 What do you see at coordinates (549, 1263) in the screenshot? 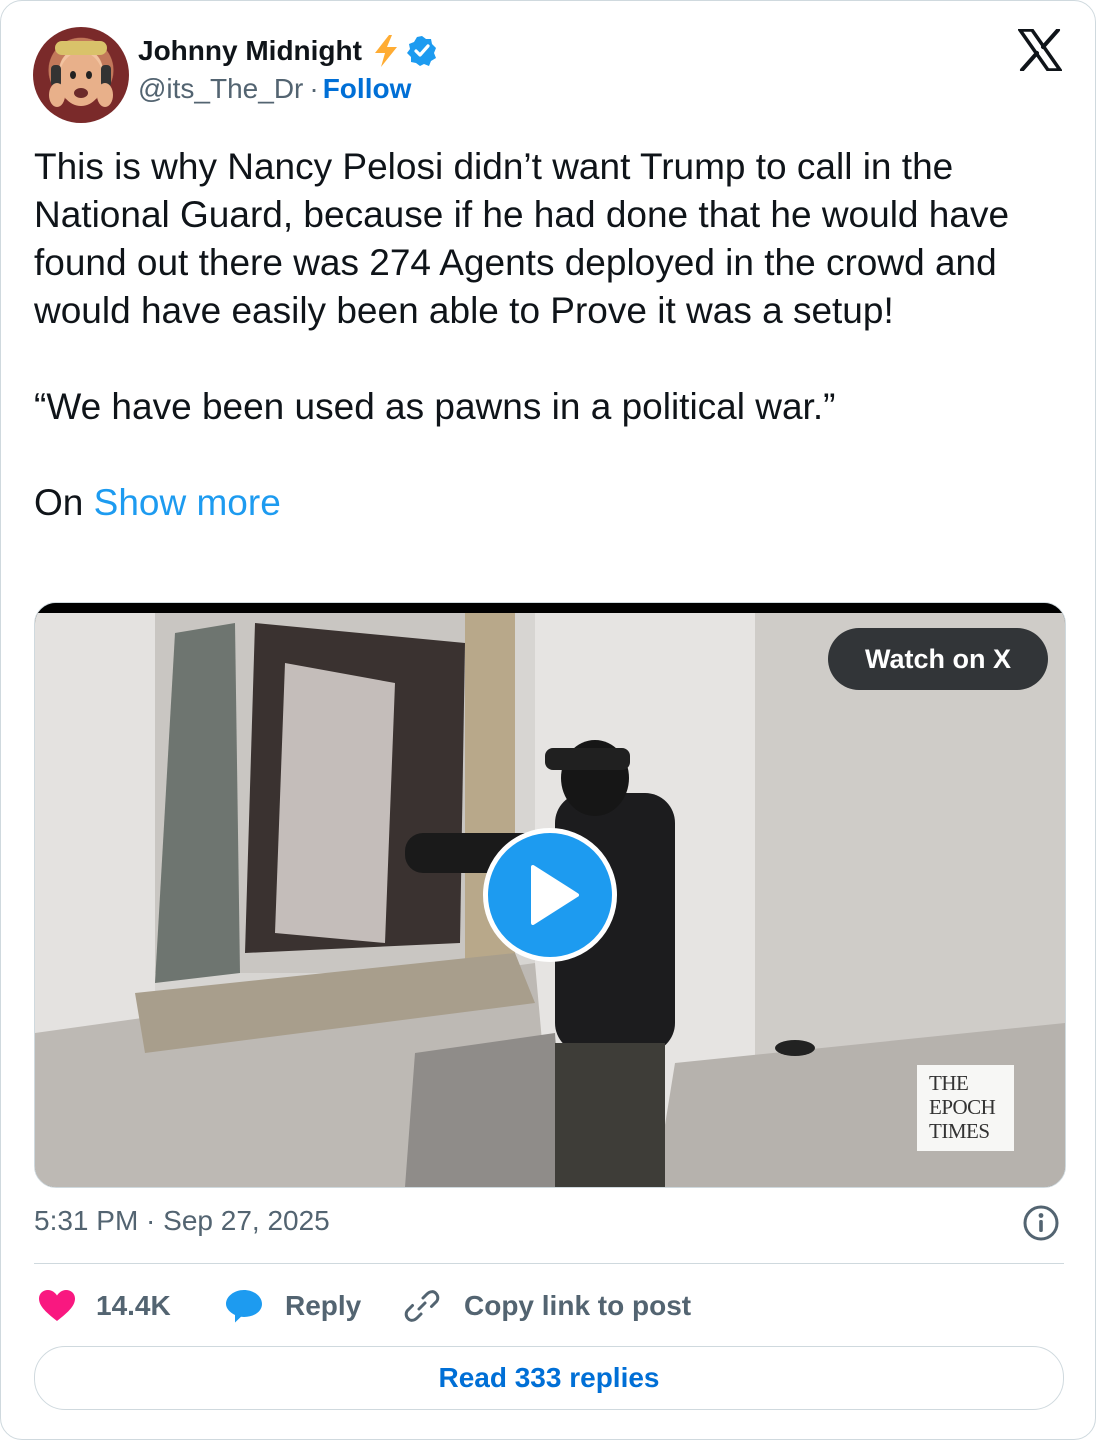
I see `divider` at bounding box center [549, 1263].